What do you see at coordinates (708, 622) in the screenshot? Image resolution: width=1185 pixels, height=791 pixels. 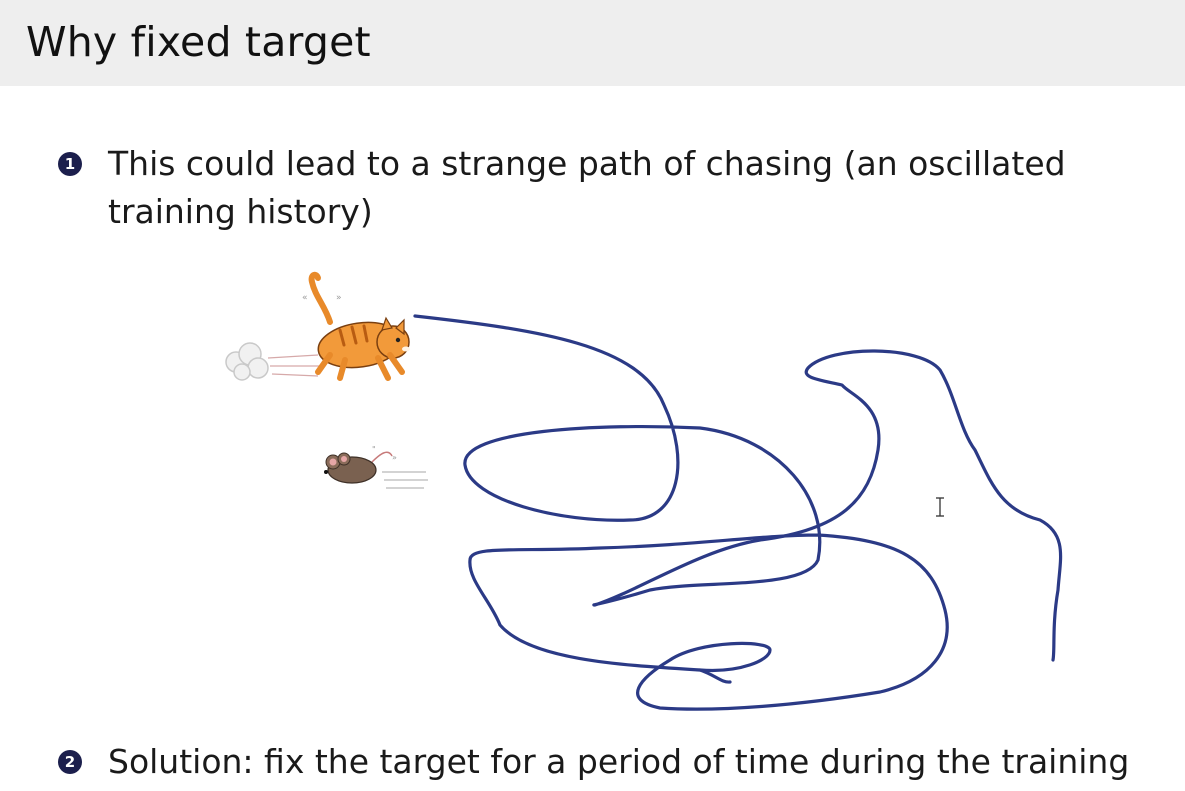 I see `chasing-path-lower` at bounding box center [708, 622].